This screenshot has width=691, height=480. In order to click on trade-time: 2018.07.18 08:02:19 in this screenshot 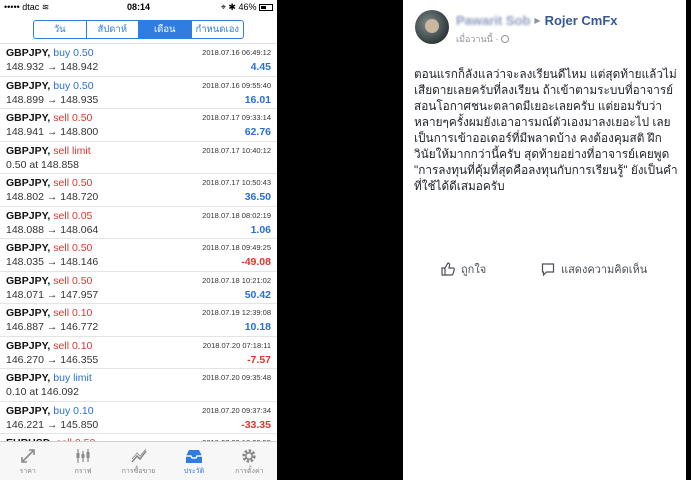, I will do `click(236, 215)`.